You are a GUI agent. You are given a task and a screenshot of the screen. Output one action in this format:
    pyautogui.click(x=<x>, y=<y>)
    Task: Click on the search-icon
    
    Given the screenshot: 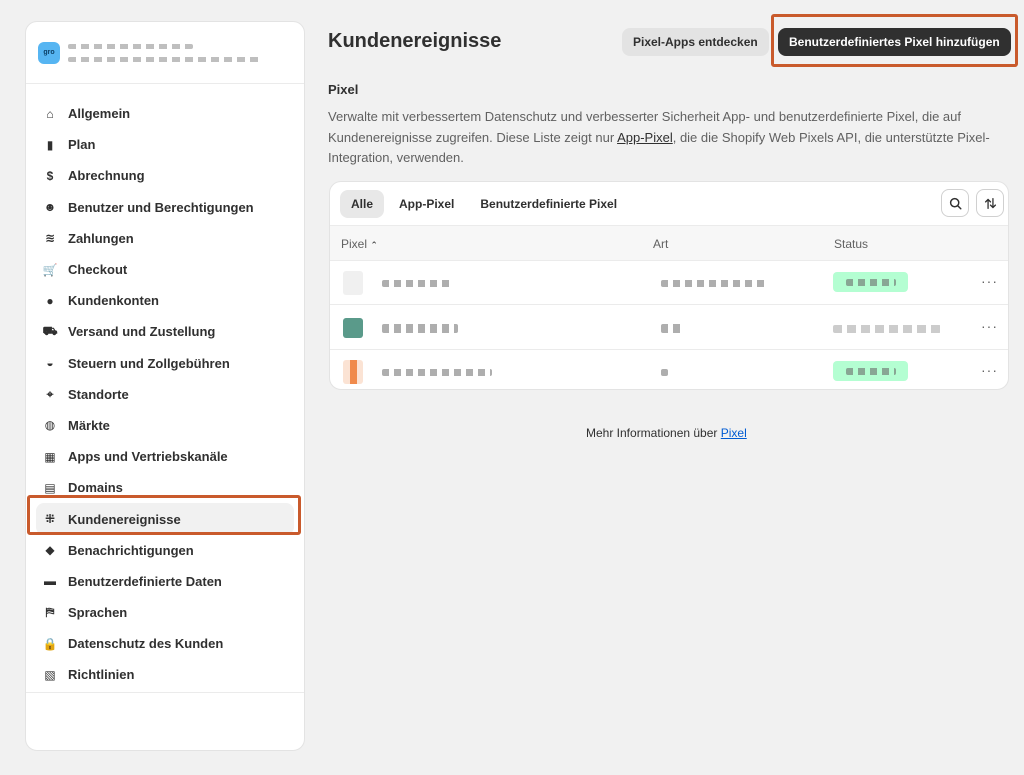 What is the action you would take?
    pyautogui.click(x=955, y=203)
    